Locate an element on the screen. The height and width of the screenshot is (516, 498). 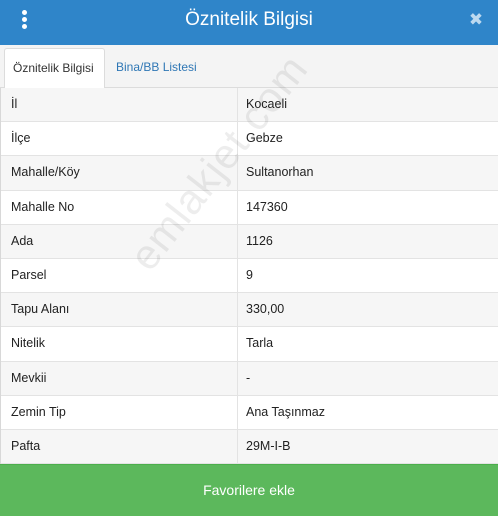
page-title: Öznitelik Bilgisi is located at coordinates (249, 19).